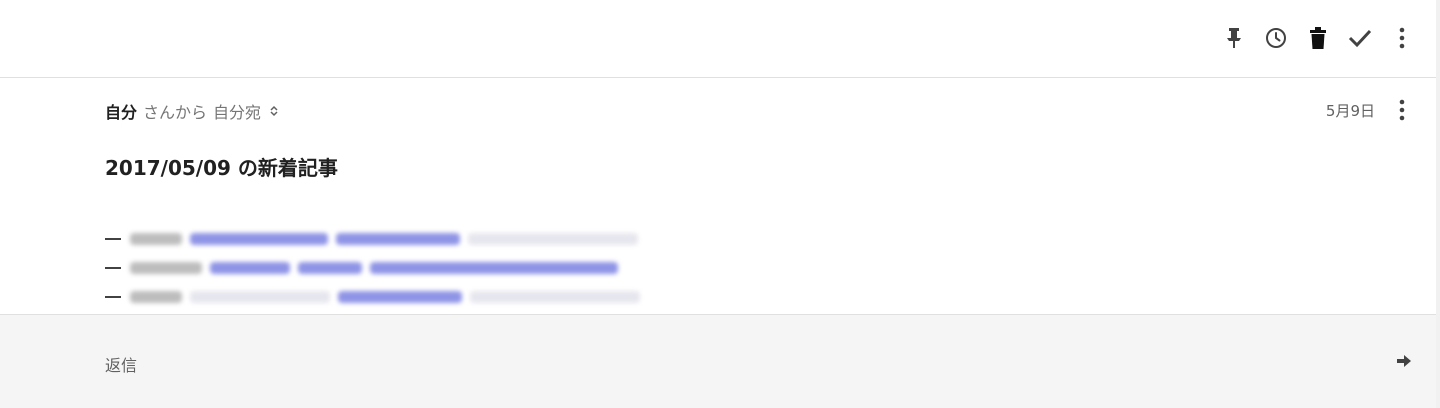 This screenshot has width=1440, height=408. What do you see at coordinates (121, 112) in the screenshot?
I see `sender-name: 自分` at bounding box center [121, 112].